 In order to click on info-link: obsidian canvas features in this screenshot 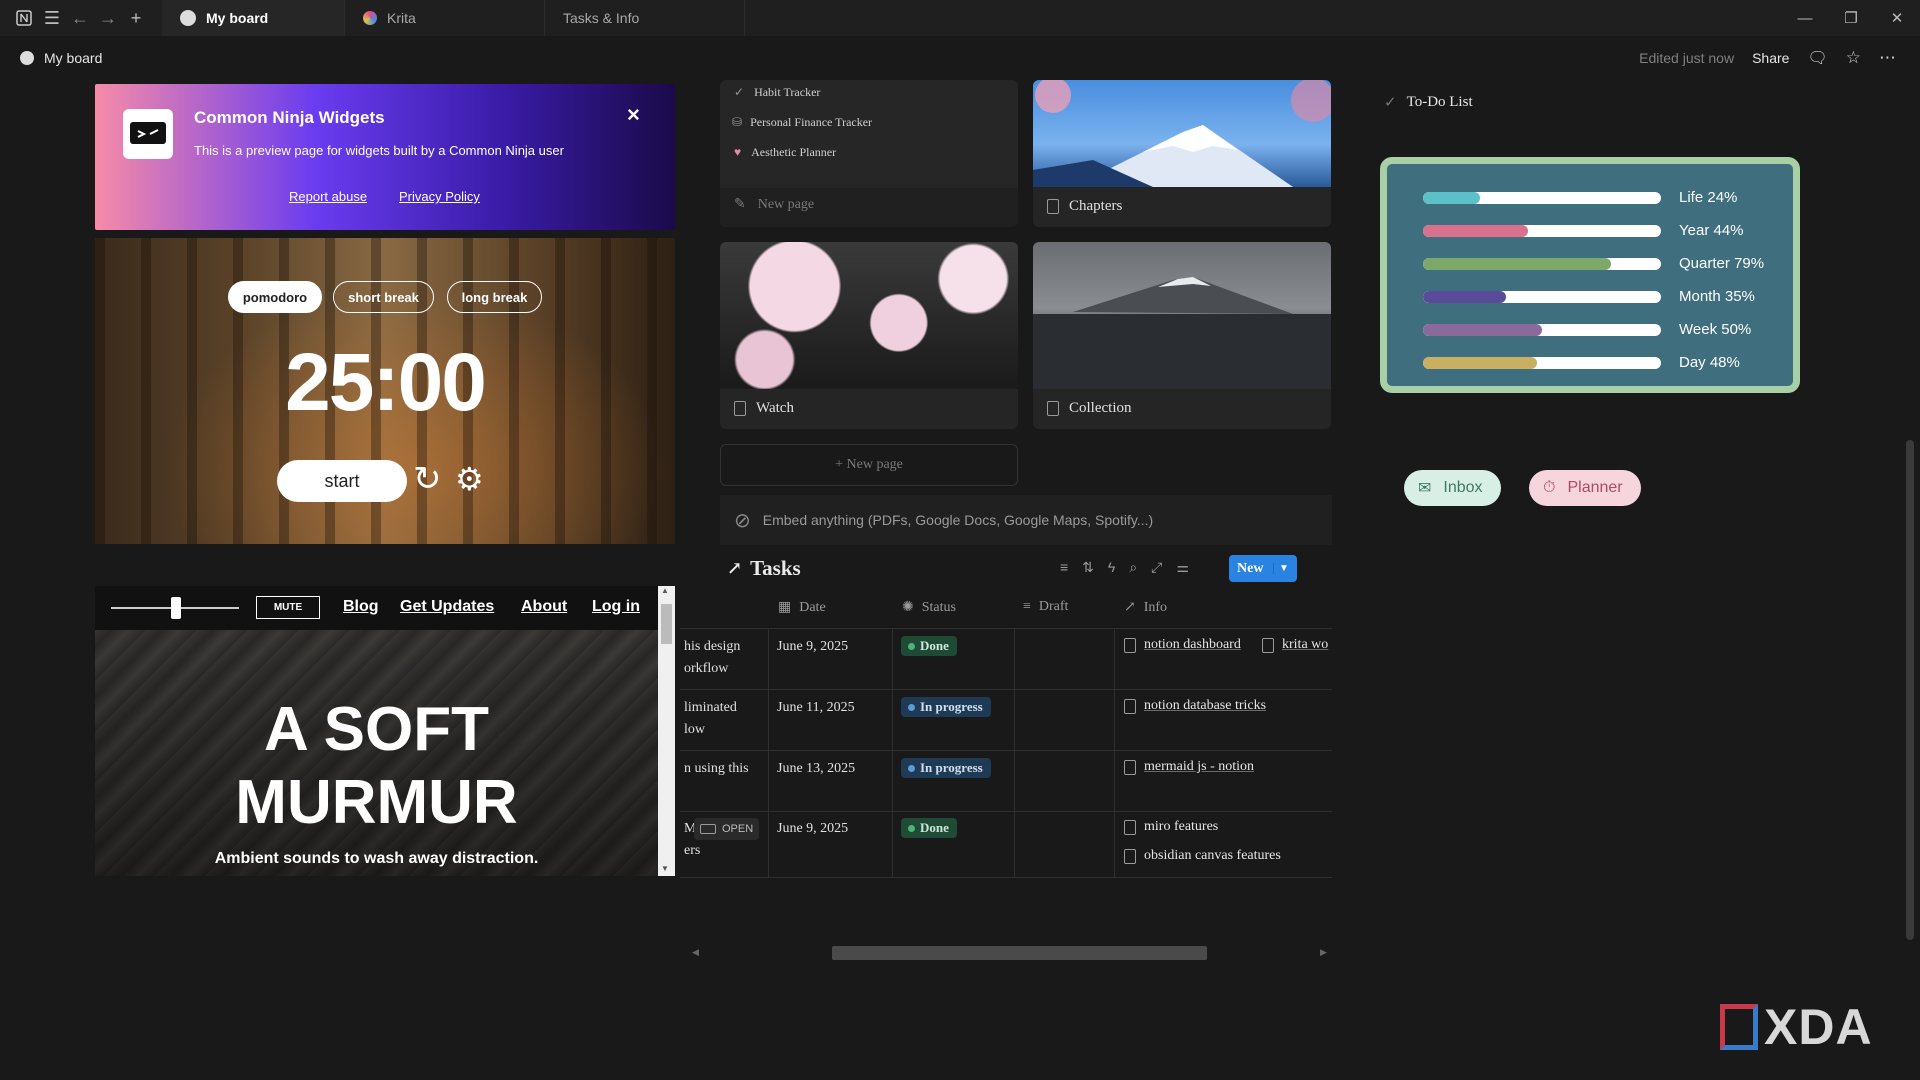, I will do `click(1202, 856)`.